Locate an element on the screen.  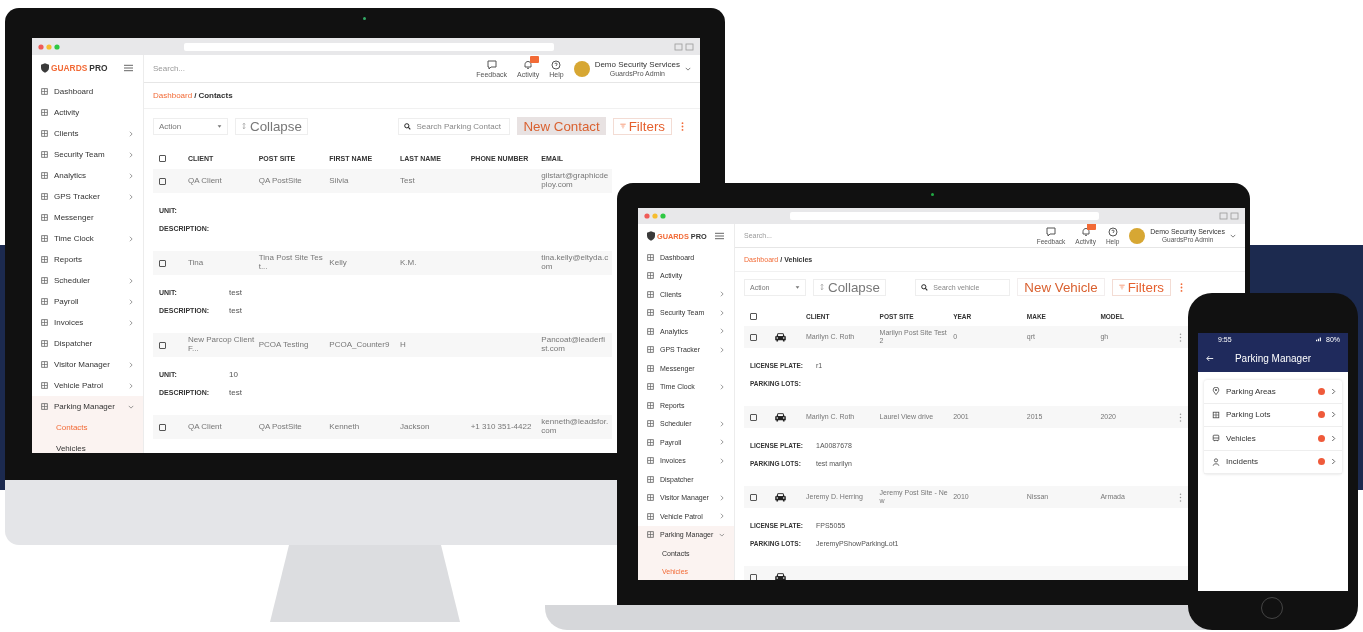
sidebar-item: Vehicle Patrol is located at coordinates (87, 385).